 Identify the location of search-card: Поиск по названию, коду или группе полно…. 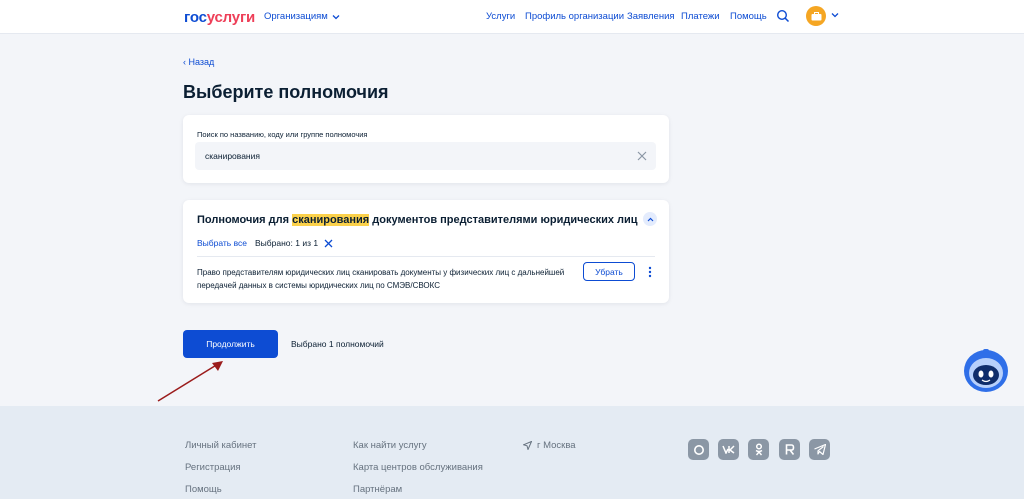
(426, 149).